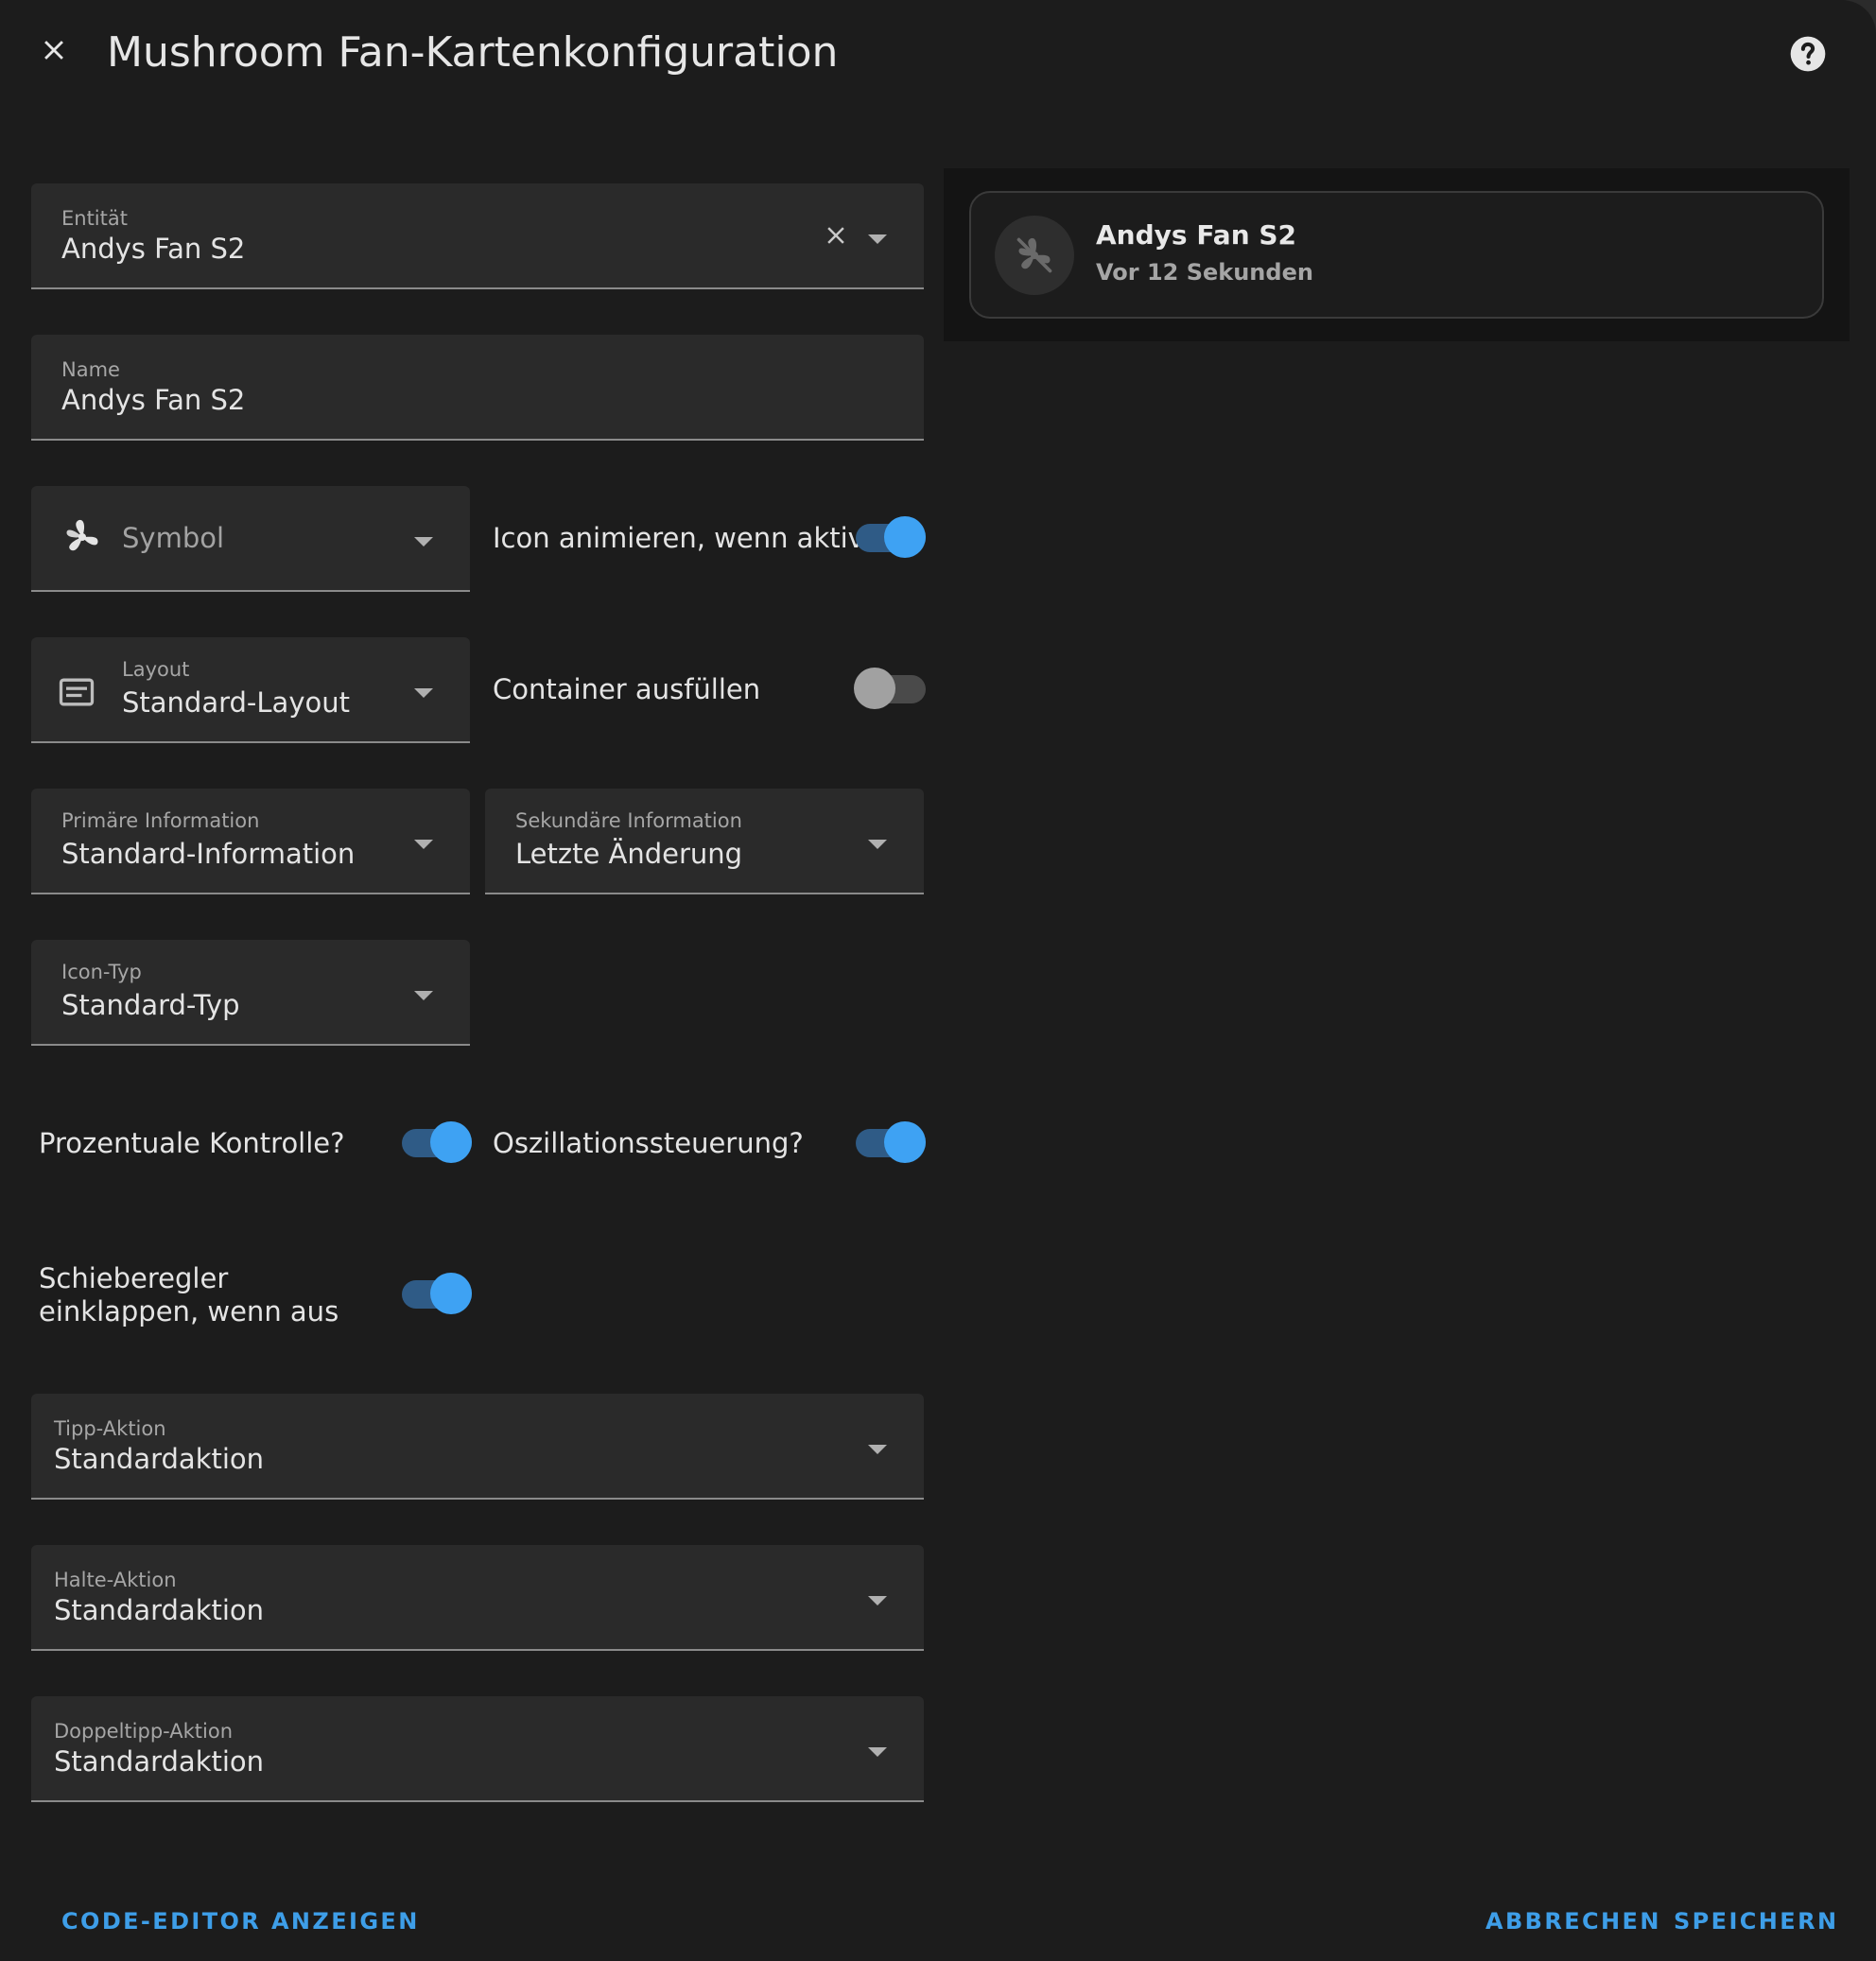 Image resolution: width=1876 pixels, height=1961 pixels. I want to click on icon-type-value: Standard-Typ, so click(150, 1005).